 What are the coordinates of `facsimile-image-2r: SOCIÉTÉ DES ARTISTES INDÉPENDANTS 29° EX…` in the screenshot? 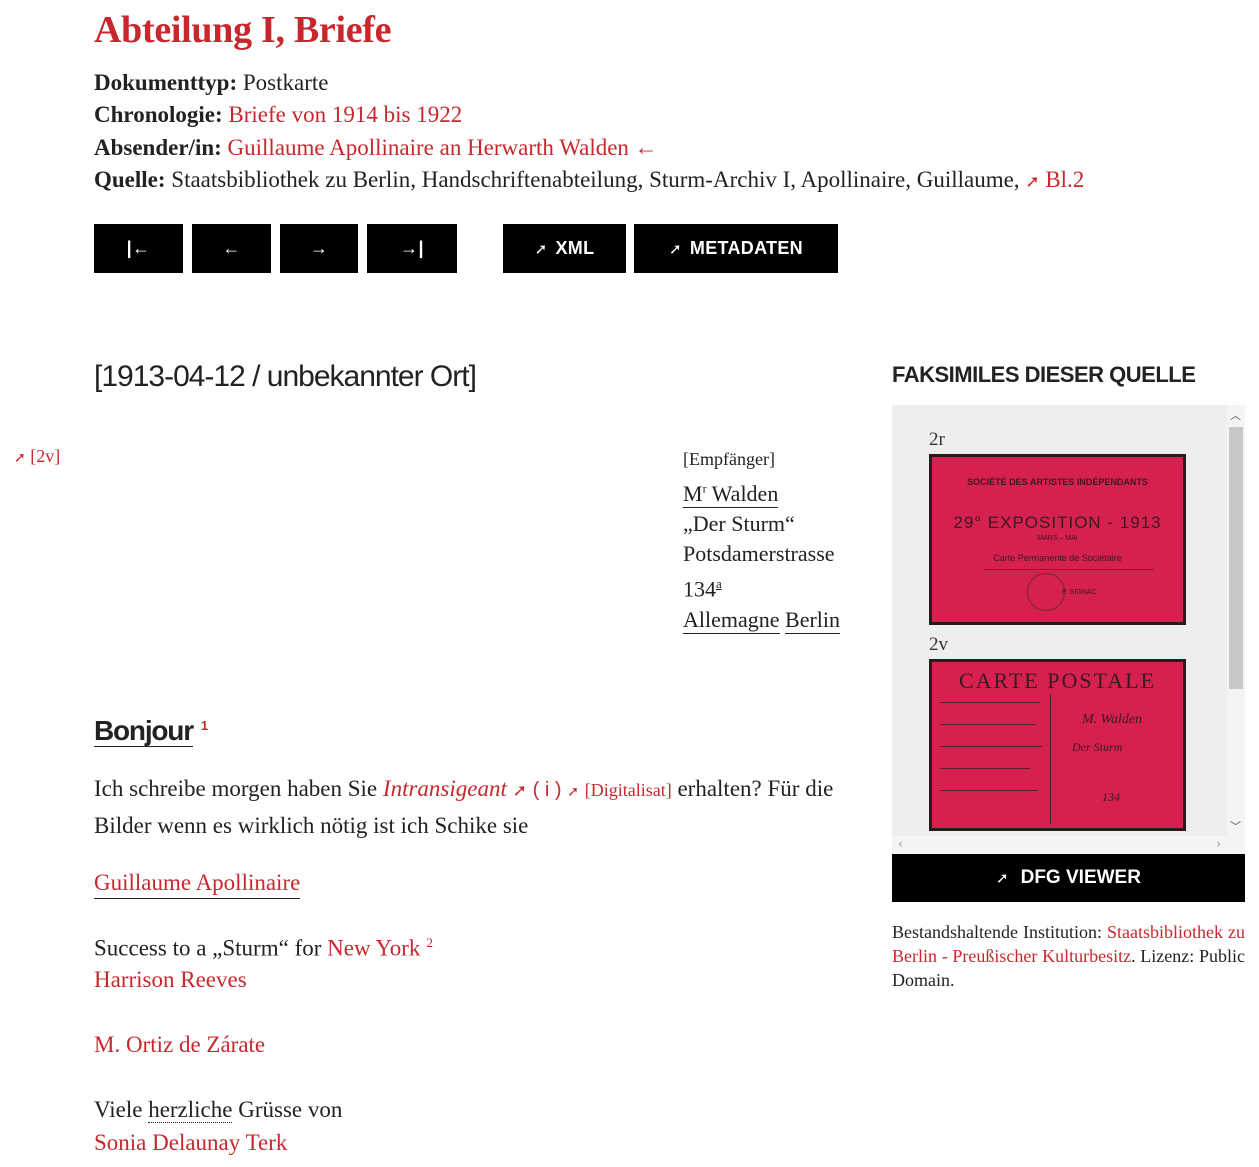 It's located at (1057, 539).